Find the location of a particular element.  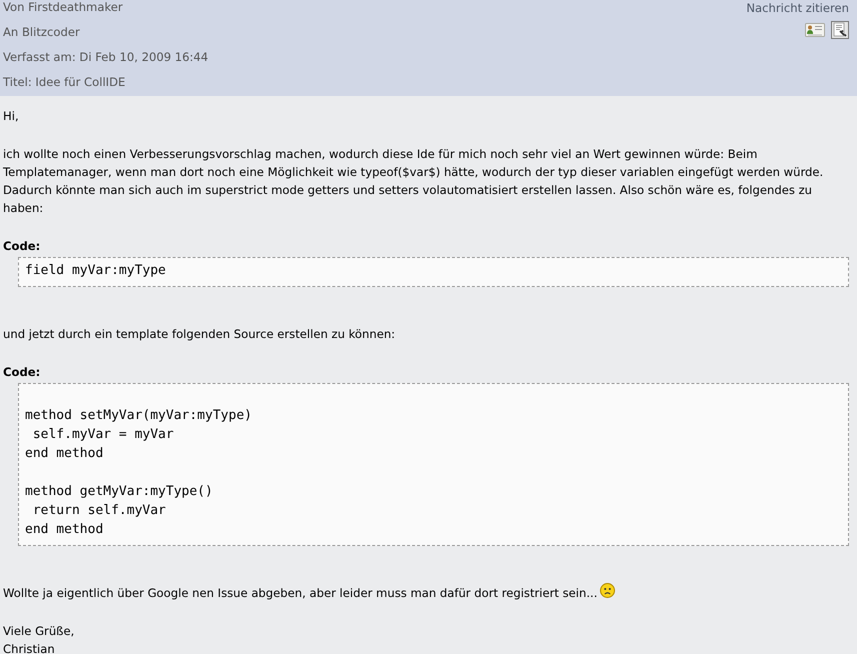

code-line: method setMyVar(myVar:myType) is located at coordinates (139, 416).